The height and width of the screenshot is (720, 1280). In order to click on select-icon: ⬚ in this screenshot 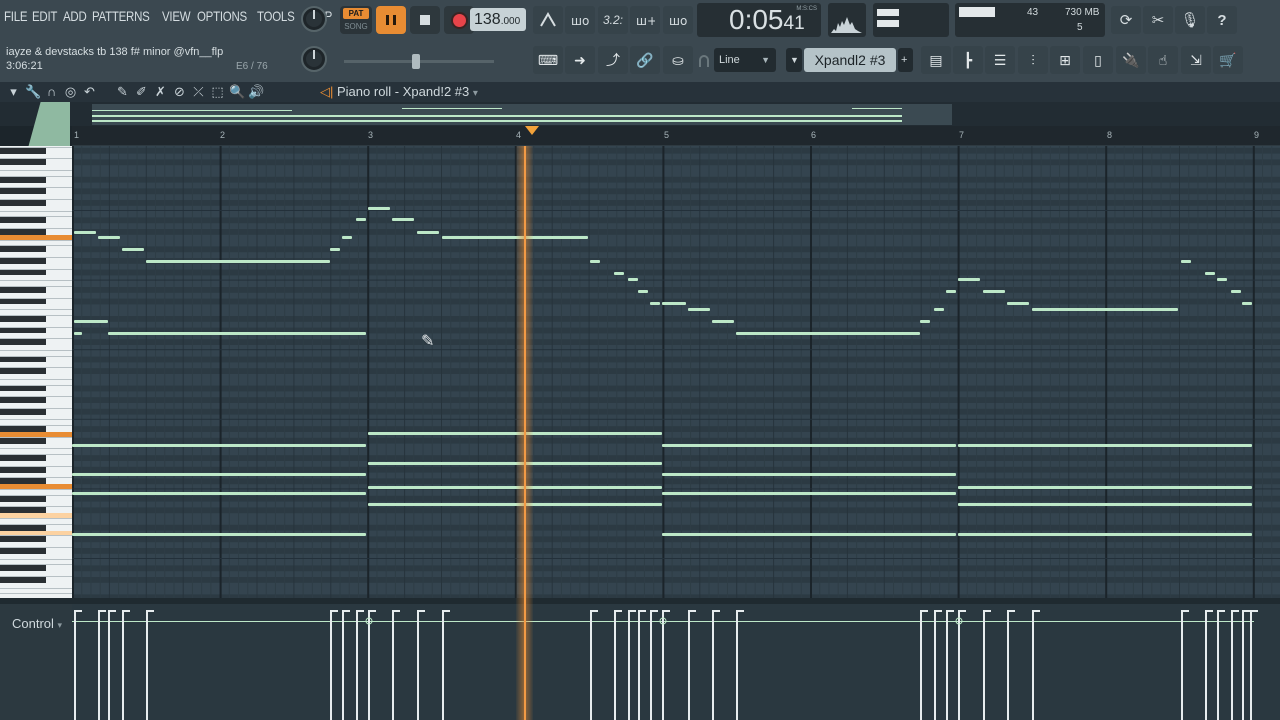, I will do `click(217, 92)`.